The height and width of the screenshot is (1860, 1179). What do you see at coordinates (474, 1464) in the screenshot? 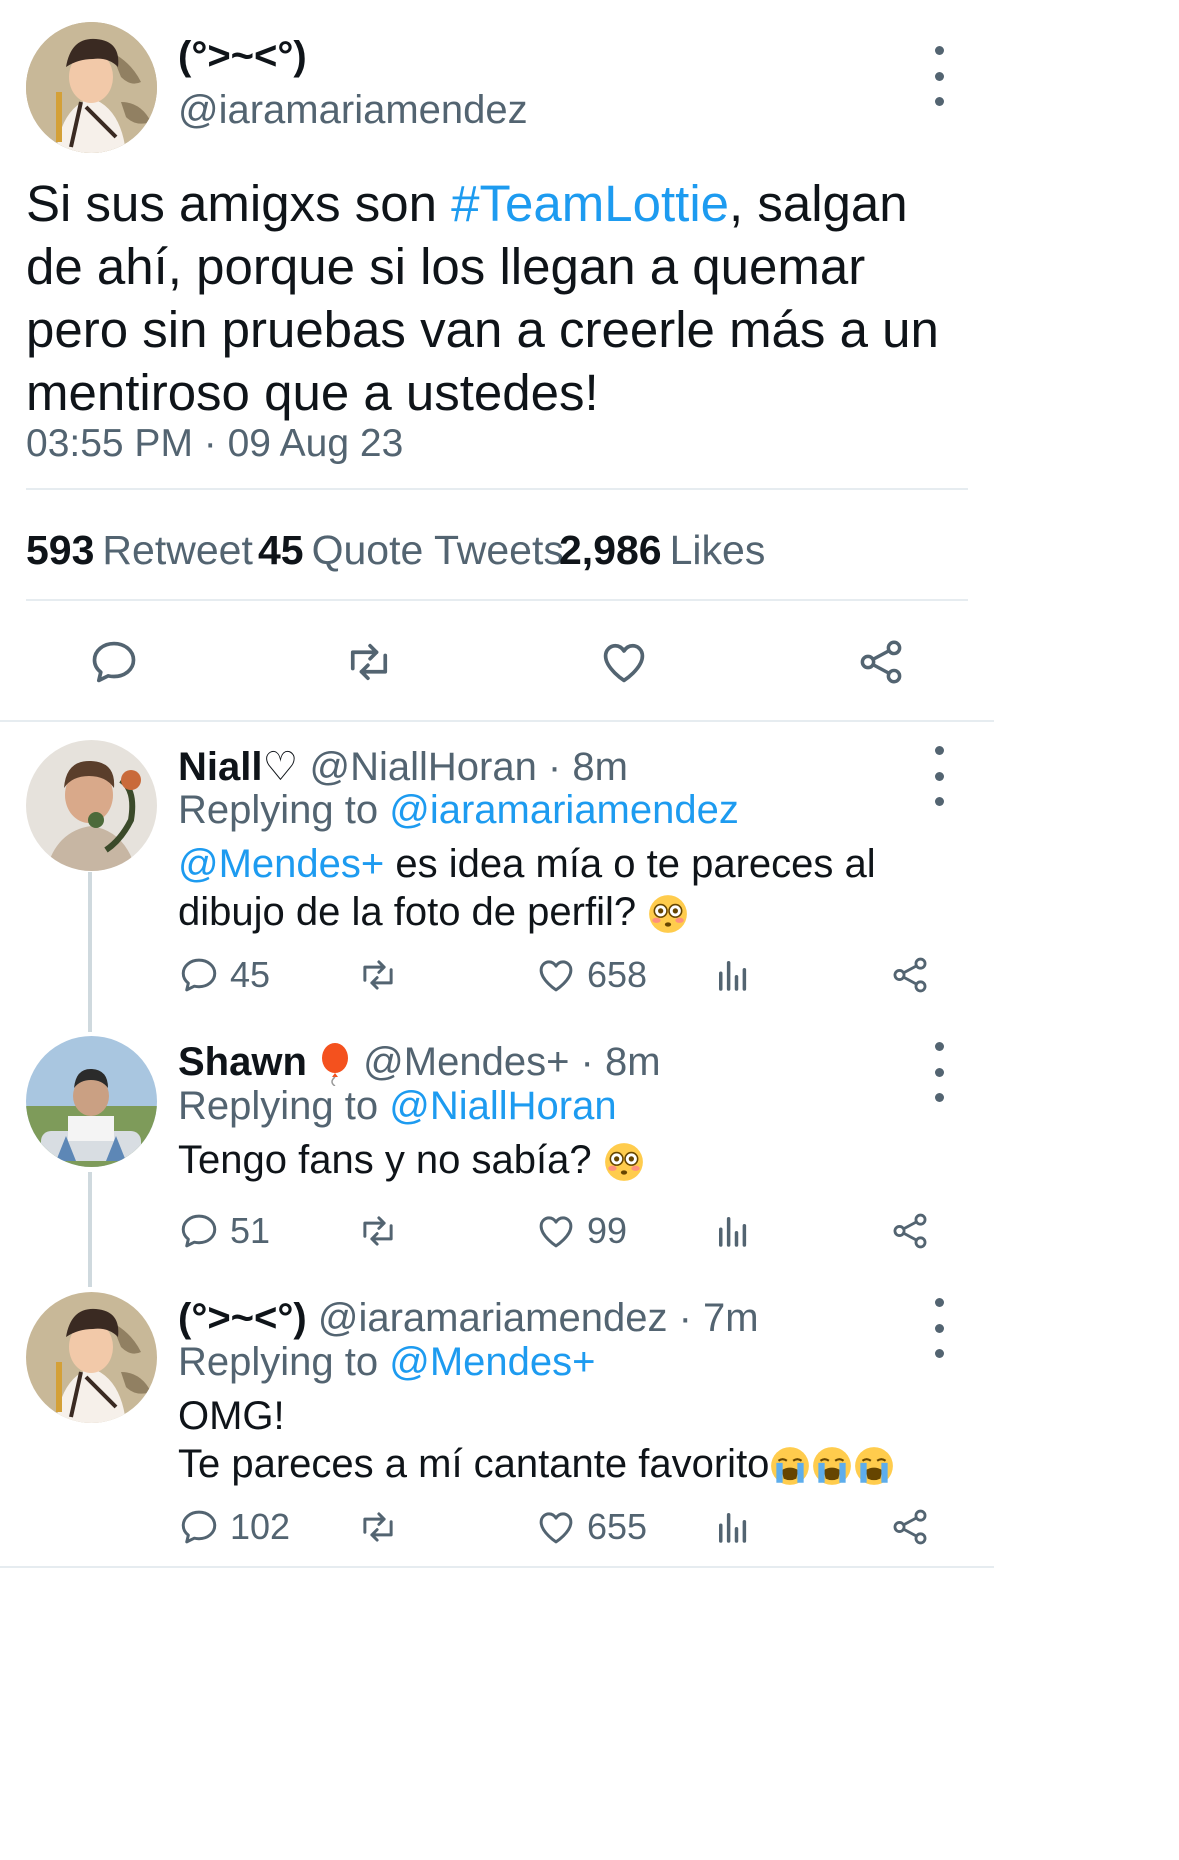
I see `reply-text-body: Te pareces a mí cantante favorito` at bounding box center [474, 1464].